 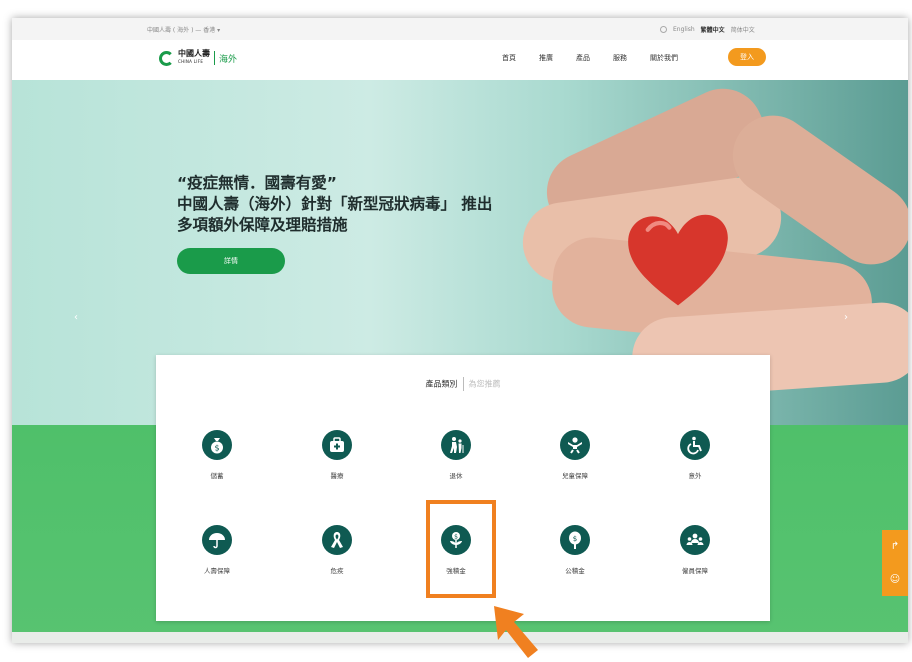 I want to click on category-label: 兒童保障, so click(x=575, y=476).